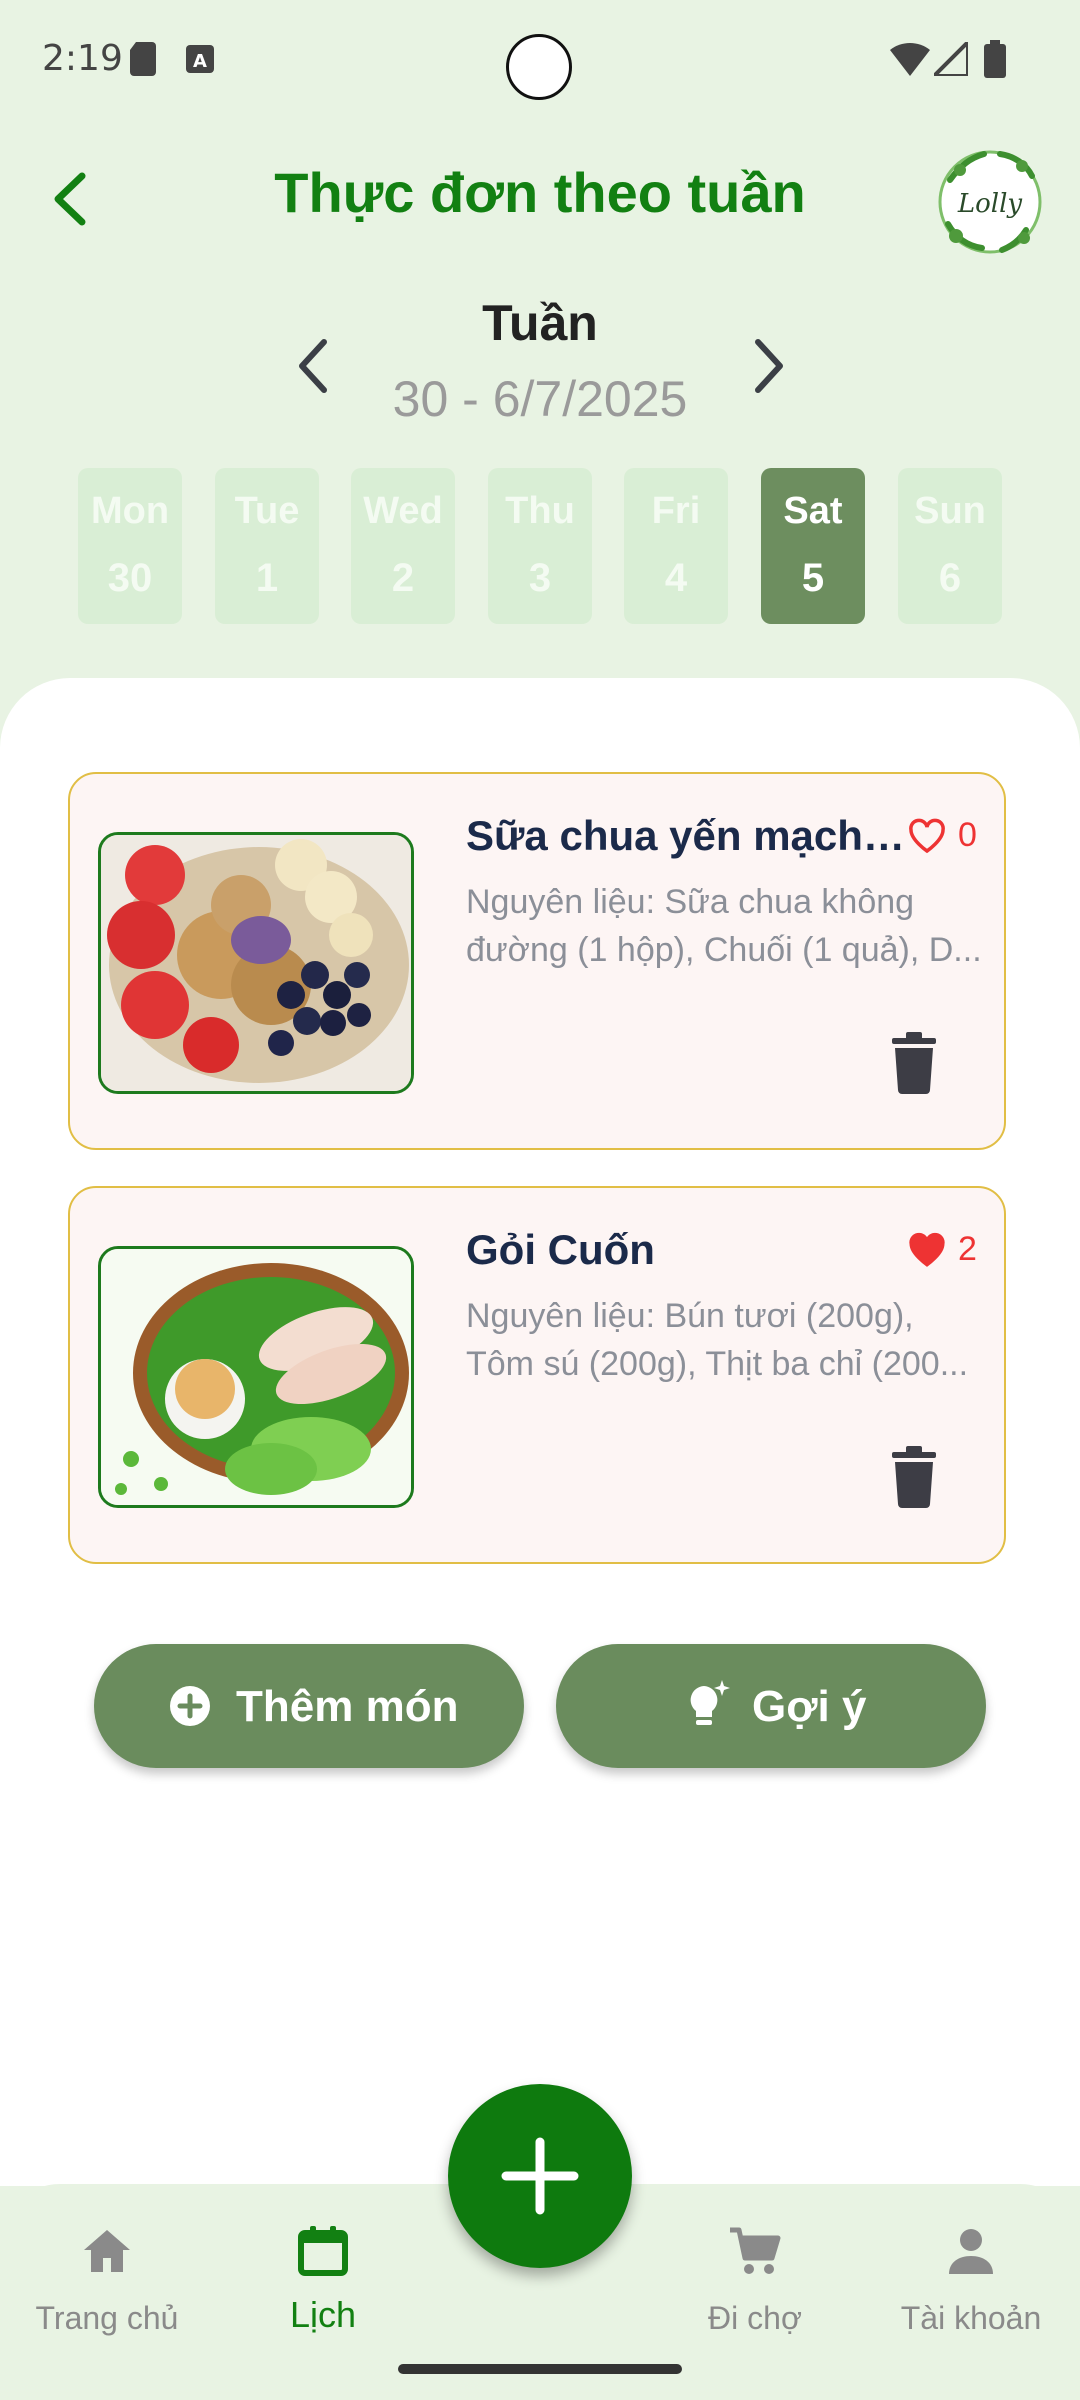  What do you see at coordinates (267, 578) in the screenshot?
I see `day-number: 1` at bounding box center [267, 578].